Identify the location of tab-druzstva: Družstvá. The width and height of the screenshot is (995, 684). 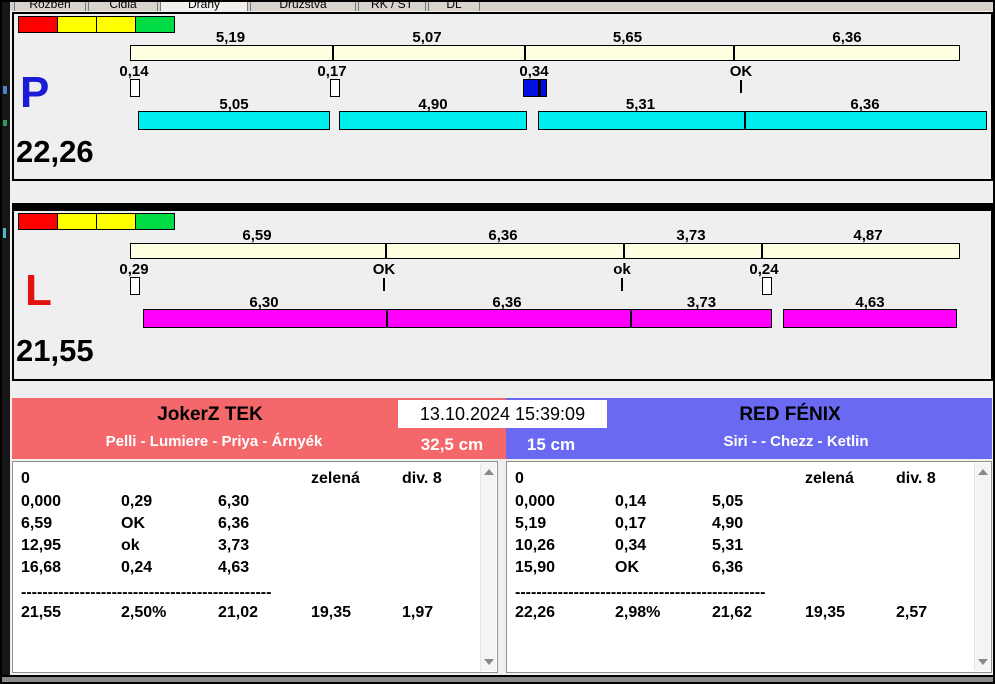
(303, 6).